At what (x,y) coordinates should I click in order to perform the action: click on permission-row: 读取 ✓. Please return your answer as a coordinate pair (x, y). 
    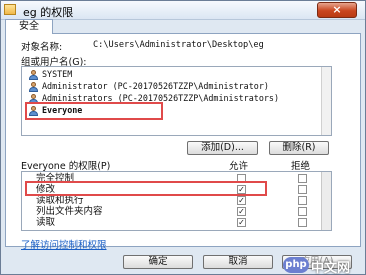
    Looking at the image, I should click on (176, 222).